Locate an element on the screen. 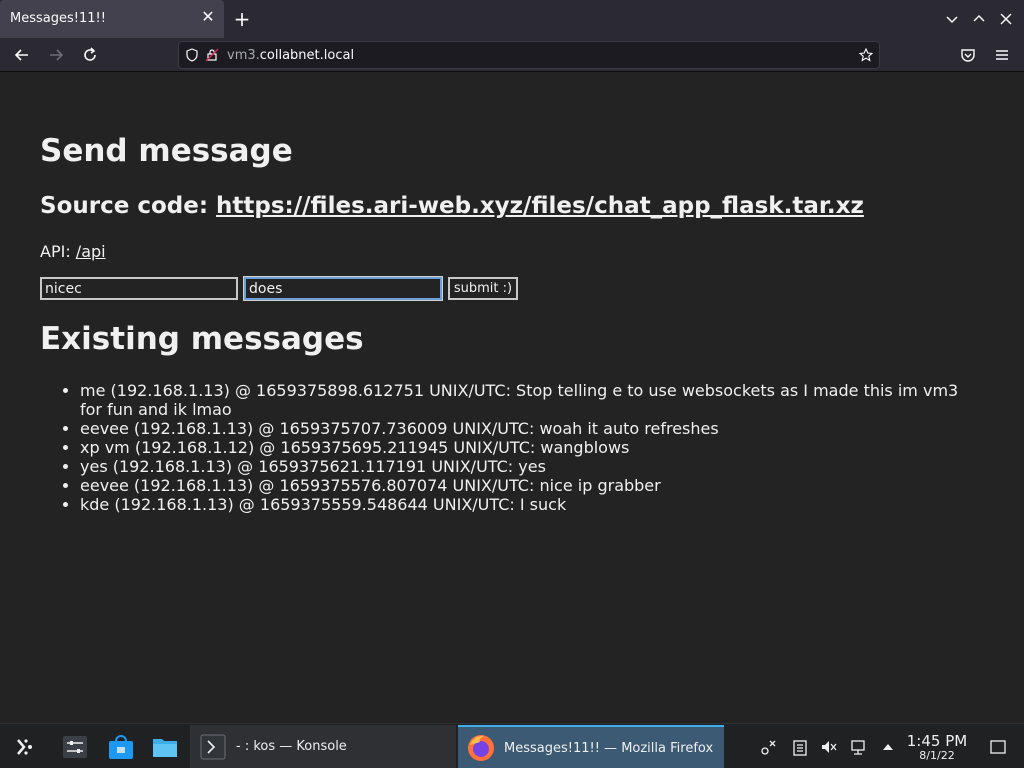  task-konsole: - : kos — Konsole is located at coordinates (323, 746).